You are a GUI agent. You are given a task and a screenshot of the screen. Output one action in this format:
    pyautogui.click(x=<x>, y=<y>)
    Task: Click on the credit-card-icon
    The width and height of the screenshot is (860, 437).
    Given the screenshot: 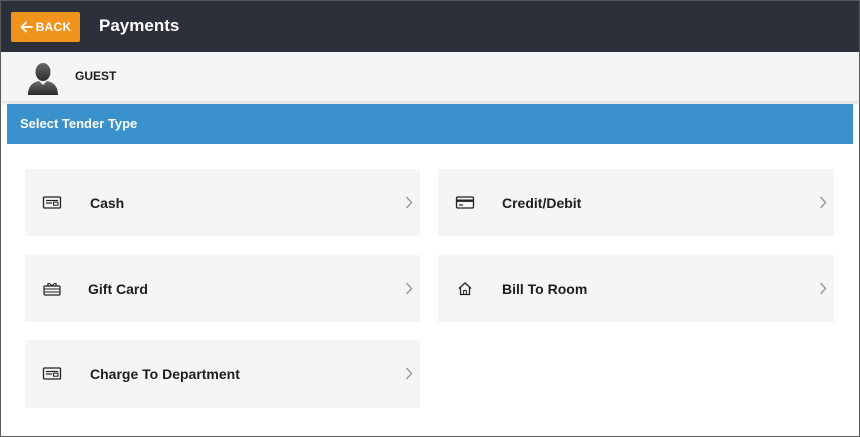 What is the action you would take?
    pyautogui.click(x=465, y=202)
    